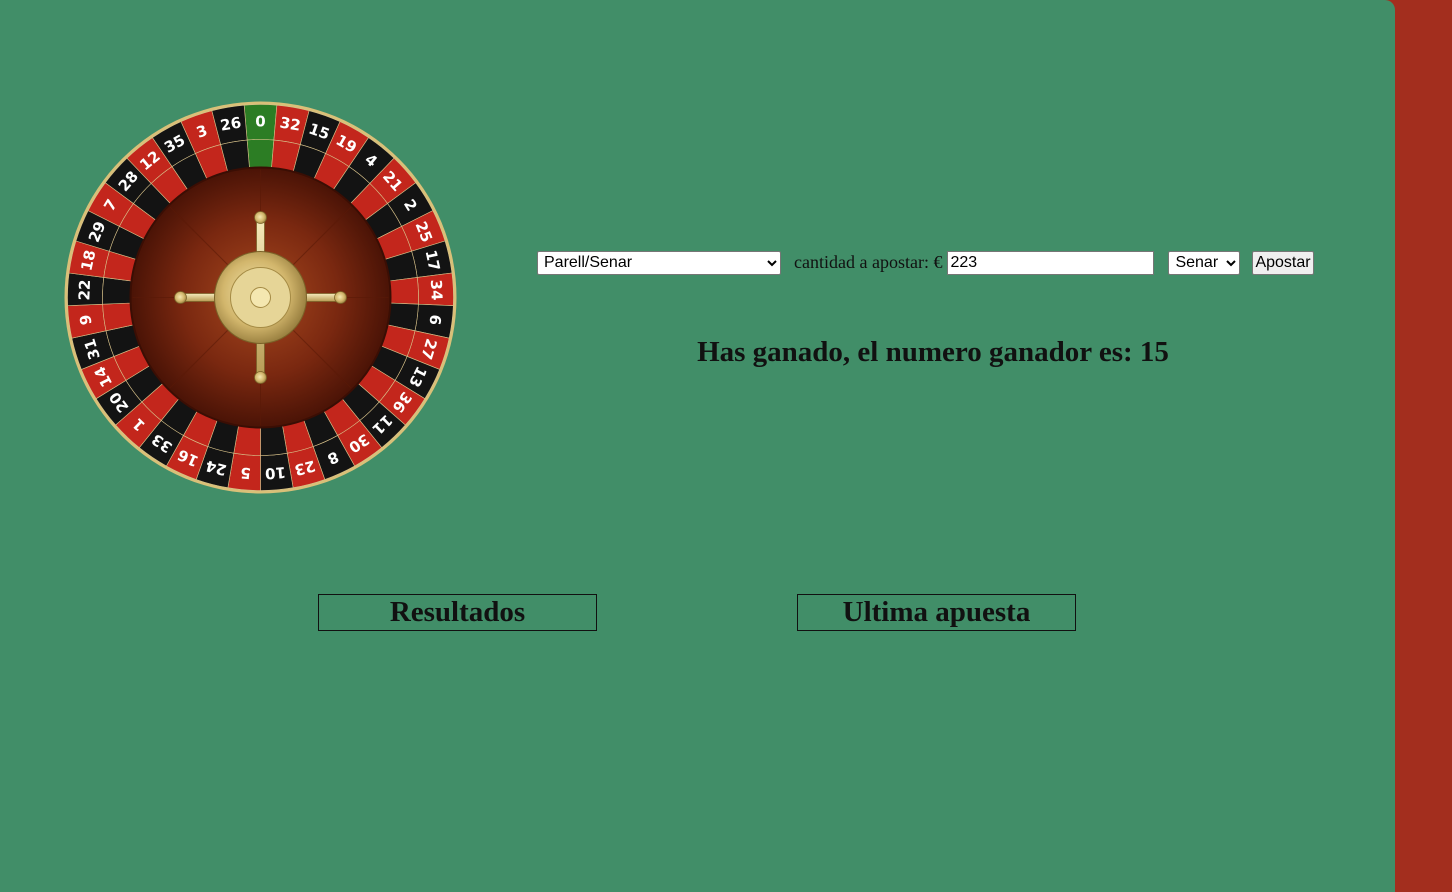 Image resolution: width=1452 pixels, height=892 pixels. What do you see at coordinates (659, 262) in the screenshot?
I see `bet-type-select: Parell/Senar` at bounding box center [659, 262].